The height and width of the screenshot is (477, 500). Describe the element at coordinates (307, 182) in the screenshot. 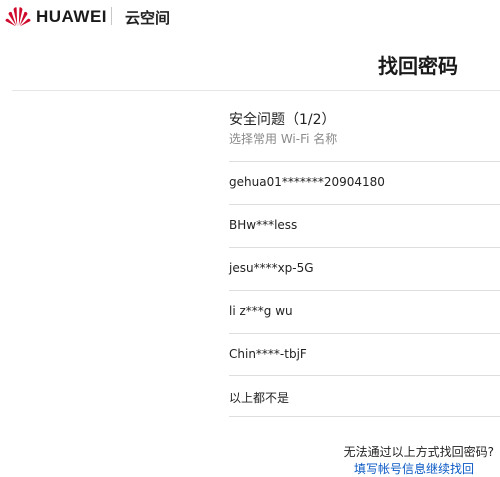

I see `wifi-option-label: gehua01*******20904180` at that location.